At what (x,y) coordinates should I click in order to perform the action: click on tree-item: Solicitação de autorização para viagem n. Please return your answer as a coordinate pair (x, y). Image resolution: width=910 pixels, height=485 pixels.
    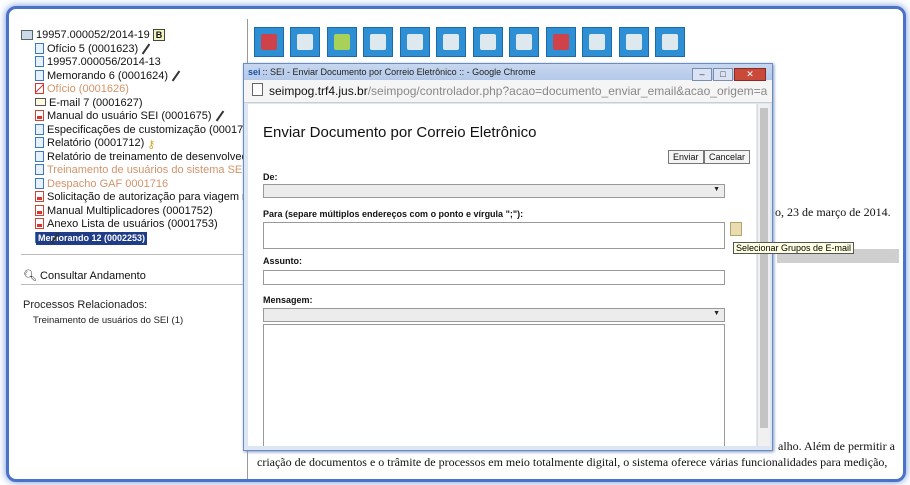
    Looking at the image, I should click on (136, 198).